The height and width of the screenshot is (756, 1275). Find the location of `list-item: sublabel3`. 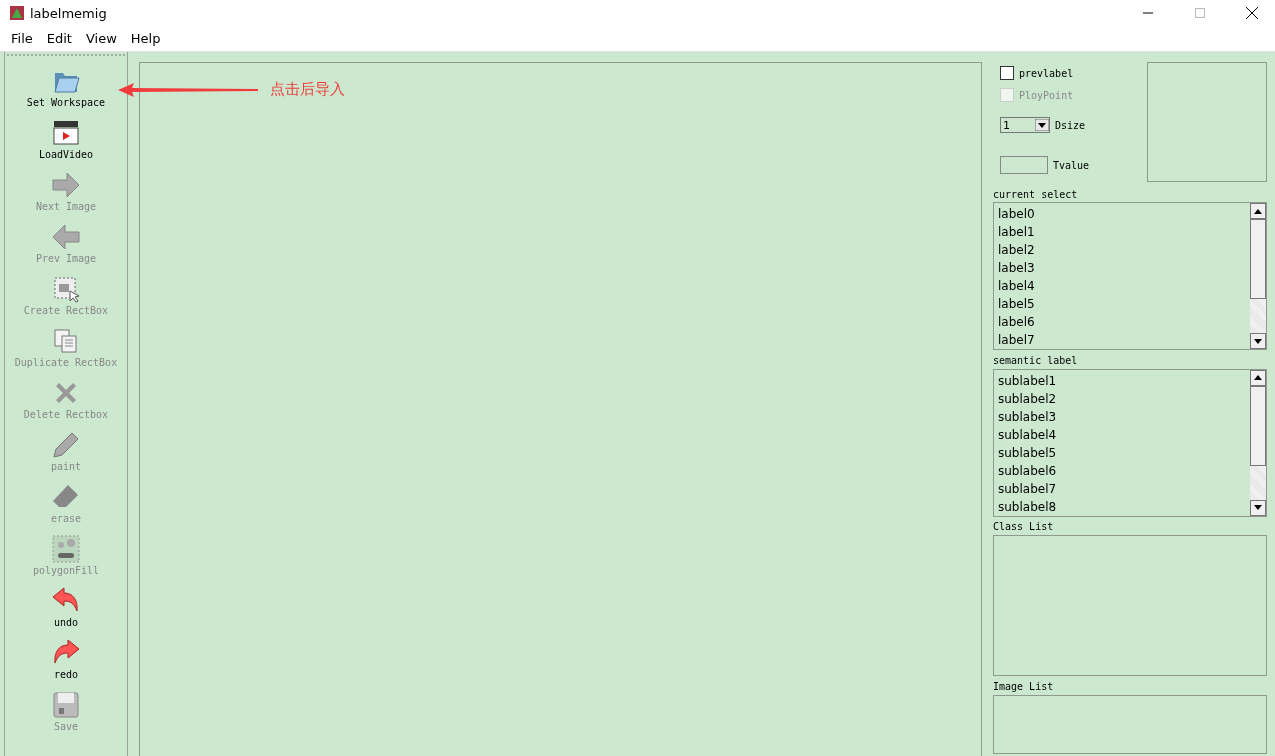

list-item: sublabel3 is located at coordinates (1122, 416).